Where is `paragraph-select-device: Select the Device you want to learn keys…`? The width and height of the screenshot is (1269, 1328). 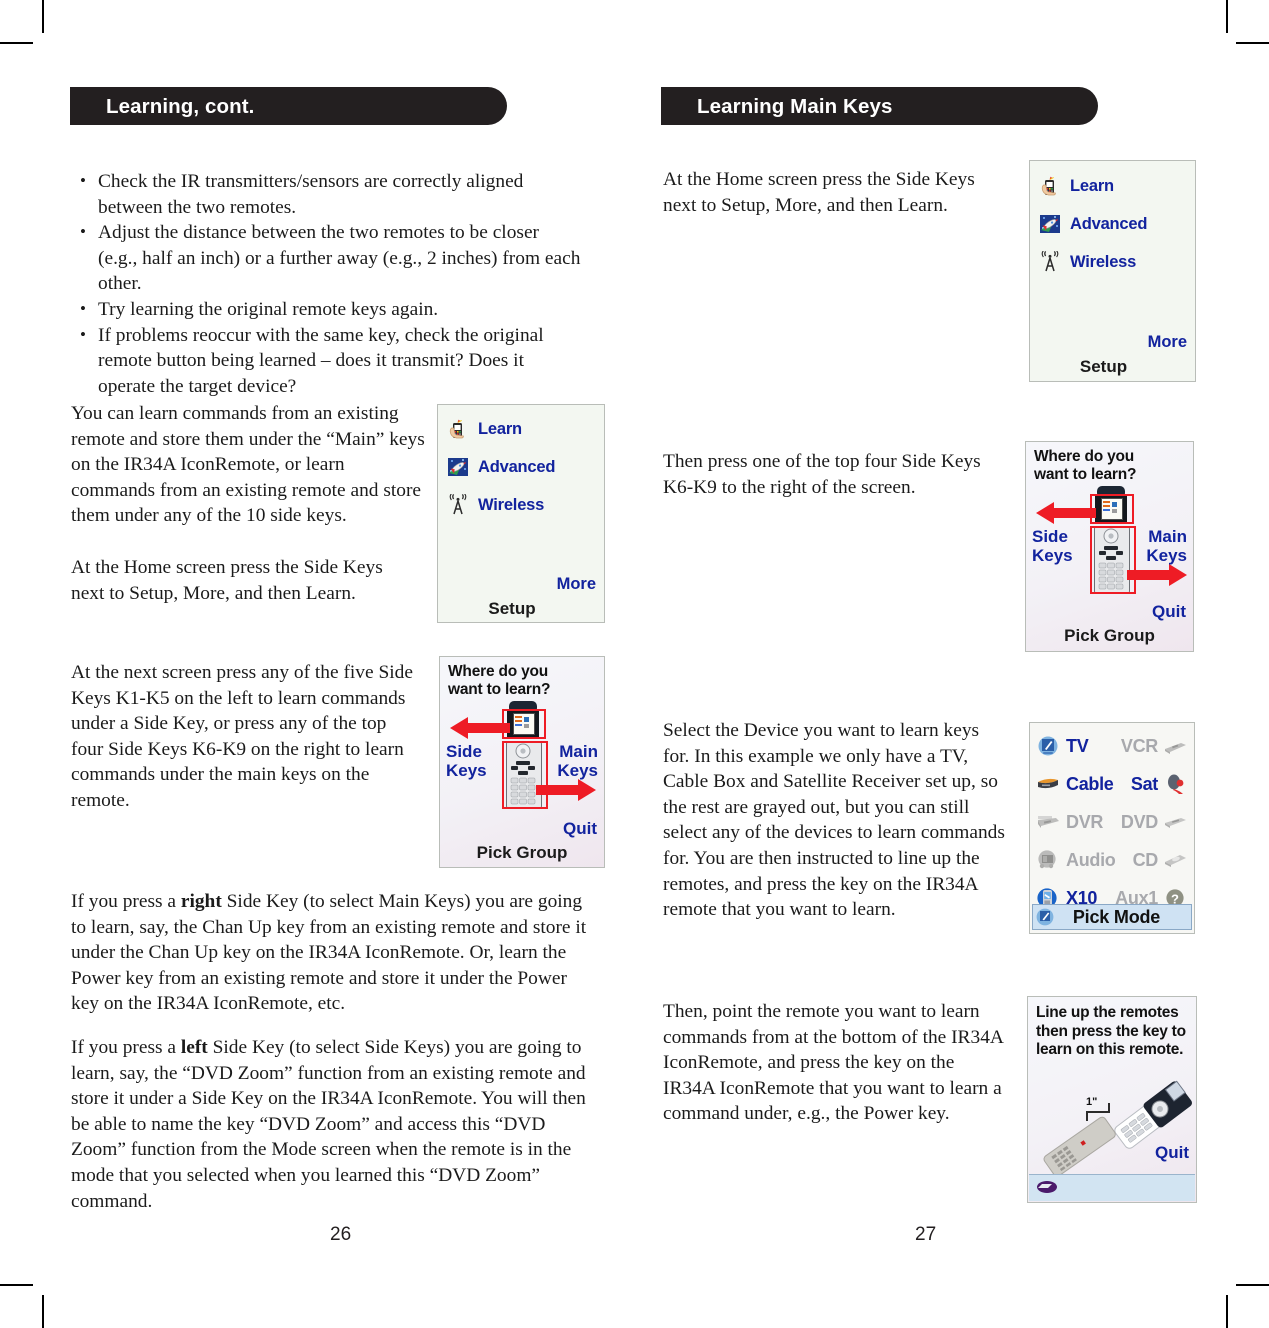
paragraph-select-device: Select the Device you want to learn keys… is located at coordinates (834, 820).